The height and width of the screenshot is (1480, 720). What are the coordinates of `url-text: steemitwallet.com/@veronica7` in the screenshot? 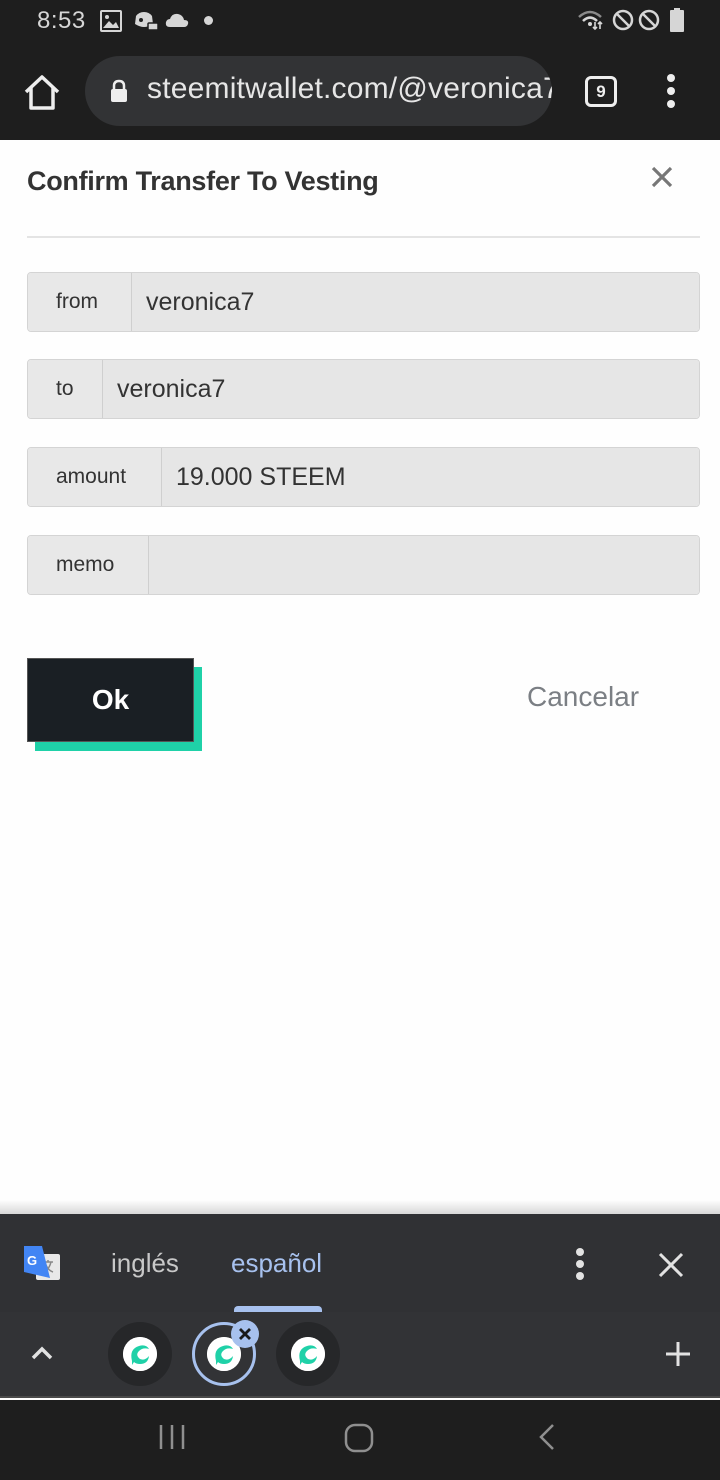 It's located at (349, 88).